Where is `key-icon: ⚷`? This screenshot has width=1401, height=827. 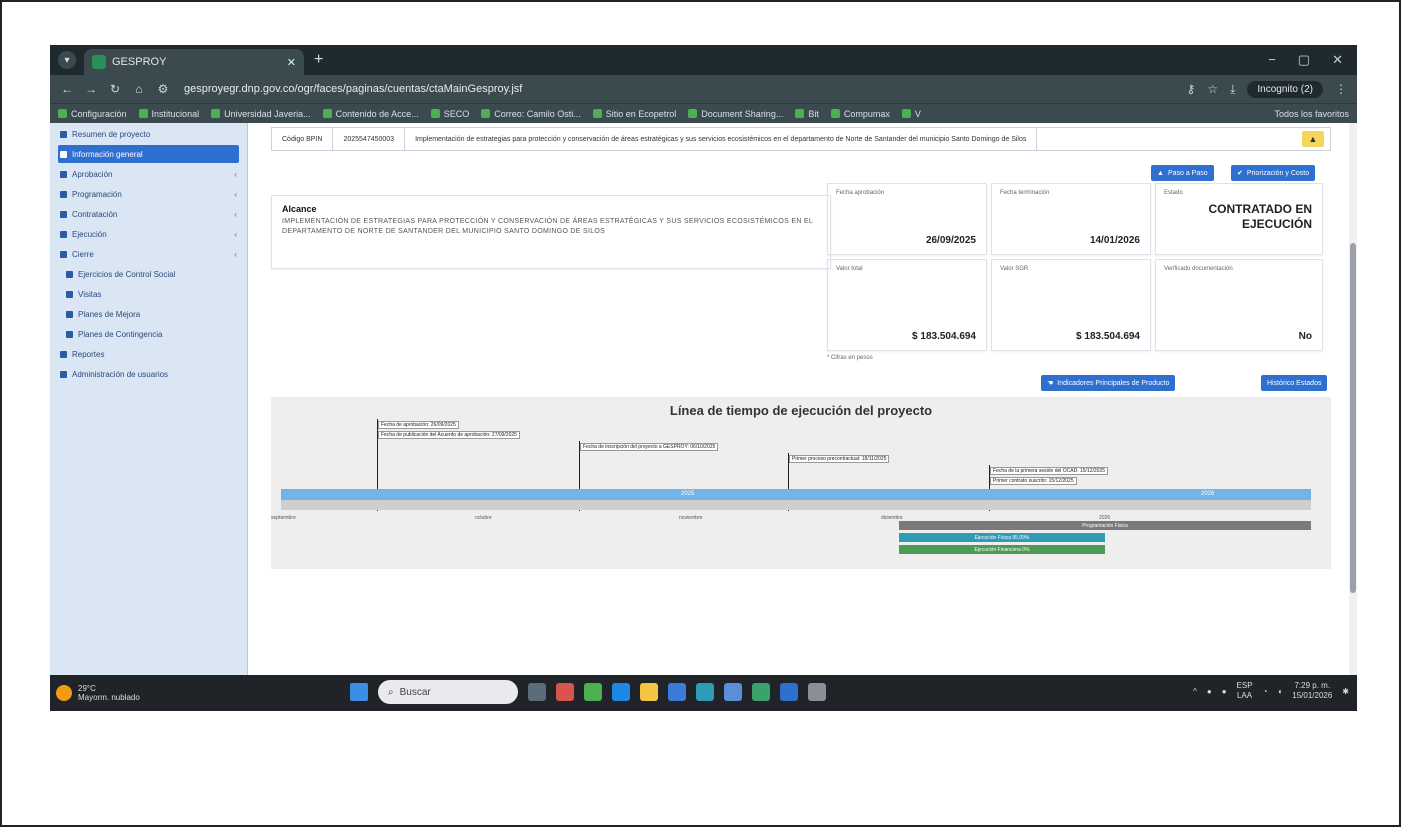
key-icon: ⚷ is located at coordinates (1191, 89).